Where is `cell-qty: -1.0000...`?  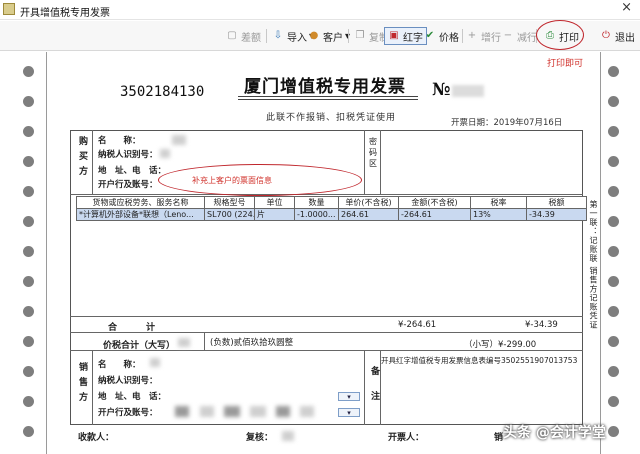 cell-qty: -1.0000... is located at coordinates (316, 214).